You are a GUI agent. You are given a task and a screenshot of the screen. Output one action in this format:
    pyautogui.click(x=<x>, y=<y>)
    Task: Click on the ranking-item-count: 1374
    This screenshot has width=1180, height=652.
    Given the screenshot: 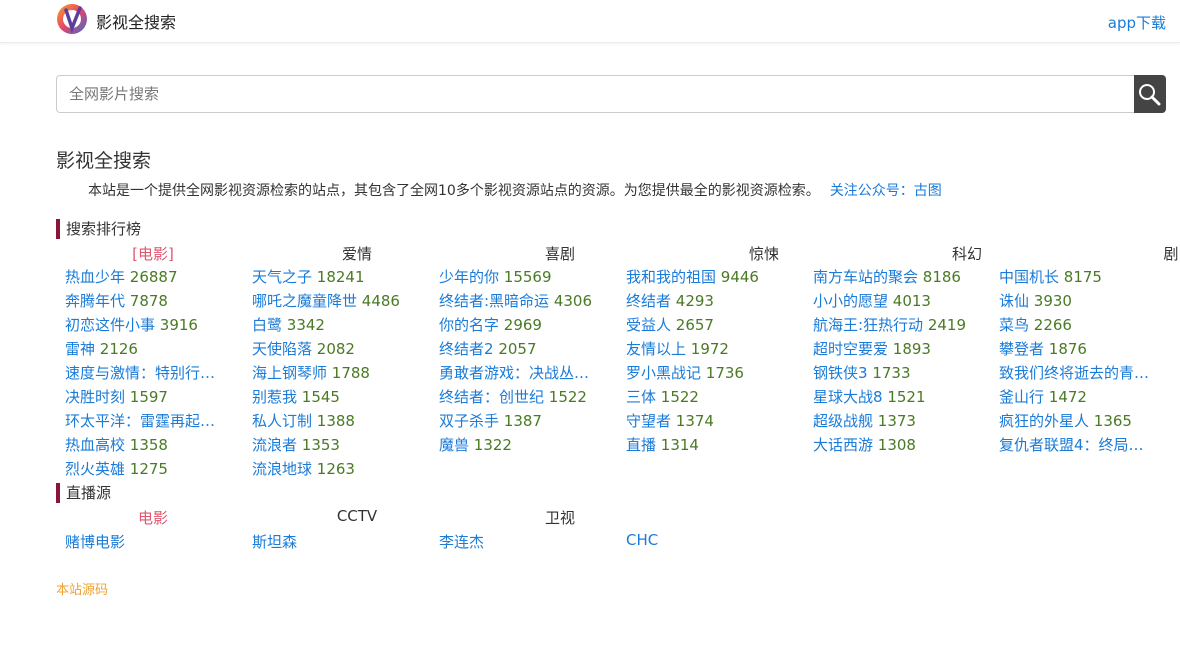 What is the action you would take?
    pyautogui.click(x=692, y=421)
    